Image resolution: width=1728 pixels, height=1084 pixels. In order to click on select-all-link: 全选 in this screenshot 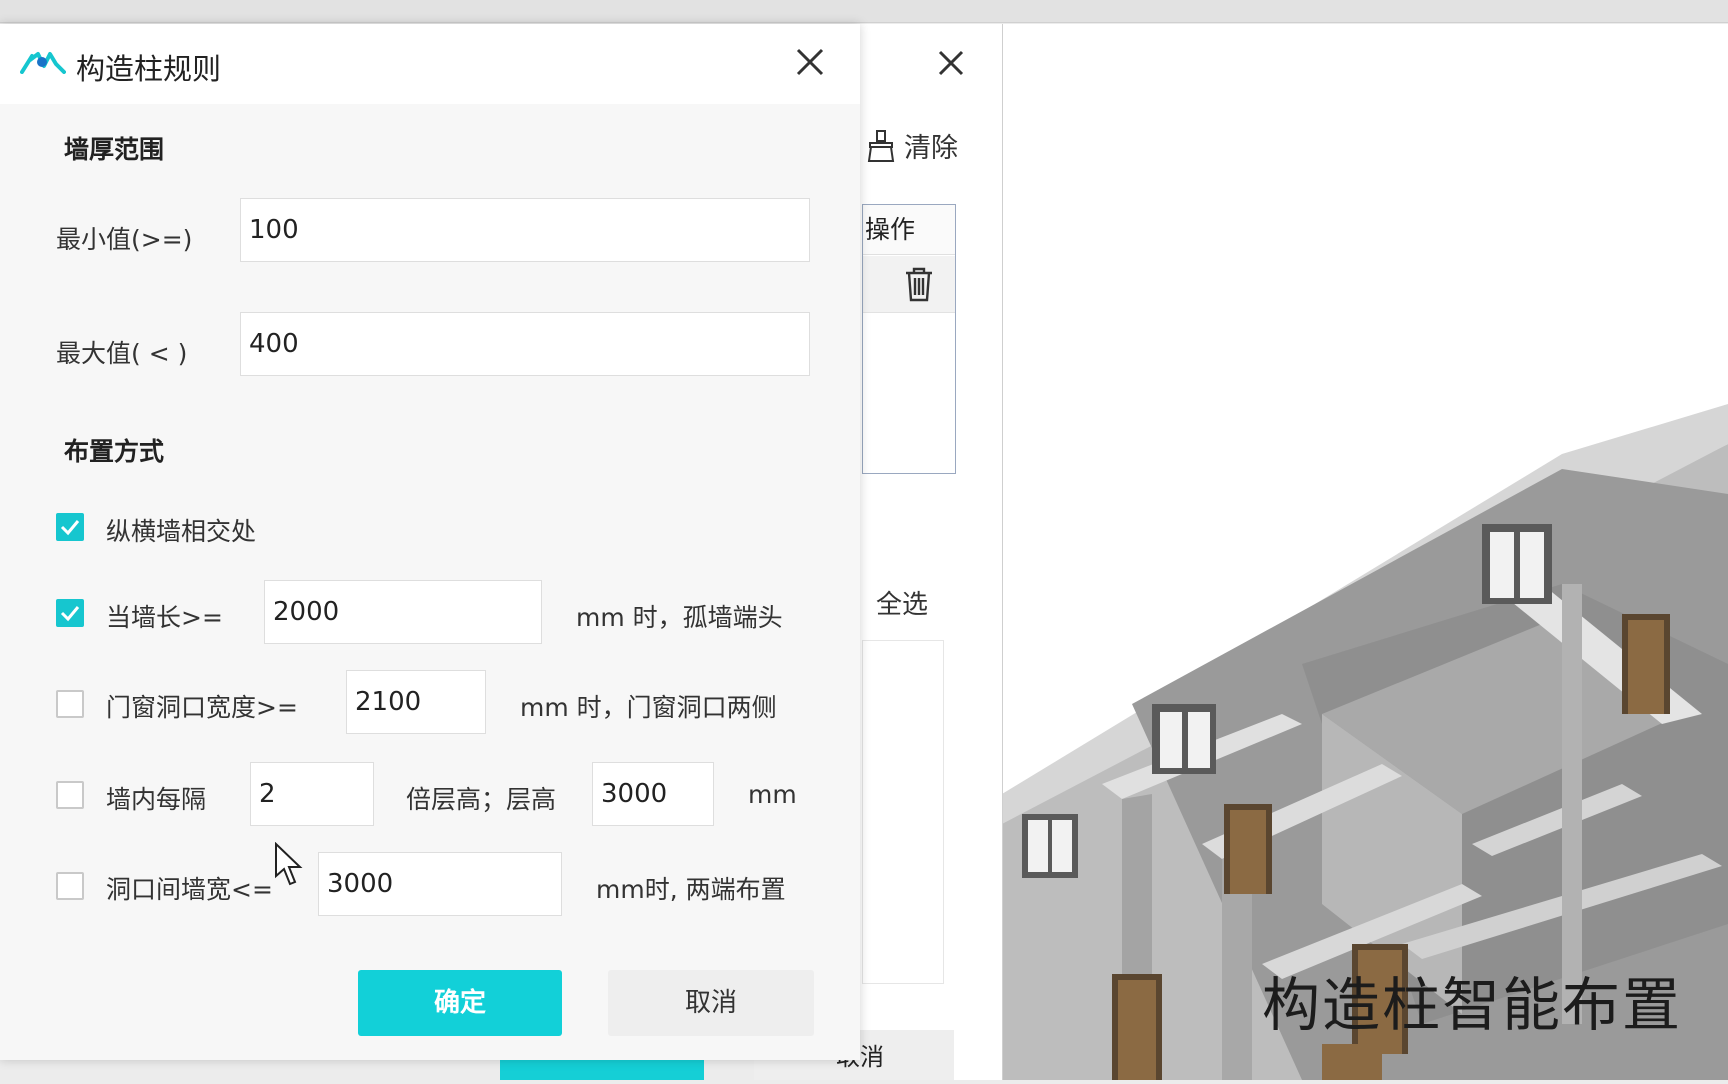, I will do `click(902, 602)`.